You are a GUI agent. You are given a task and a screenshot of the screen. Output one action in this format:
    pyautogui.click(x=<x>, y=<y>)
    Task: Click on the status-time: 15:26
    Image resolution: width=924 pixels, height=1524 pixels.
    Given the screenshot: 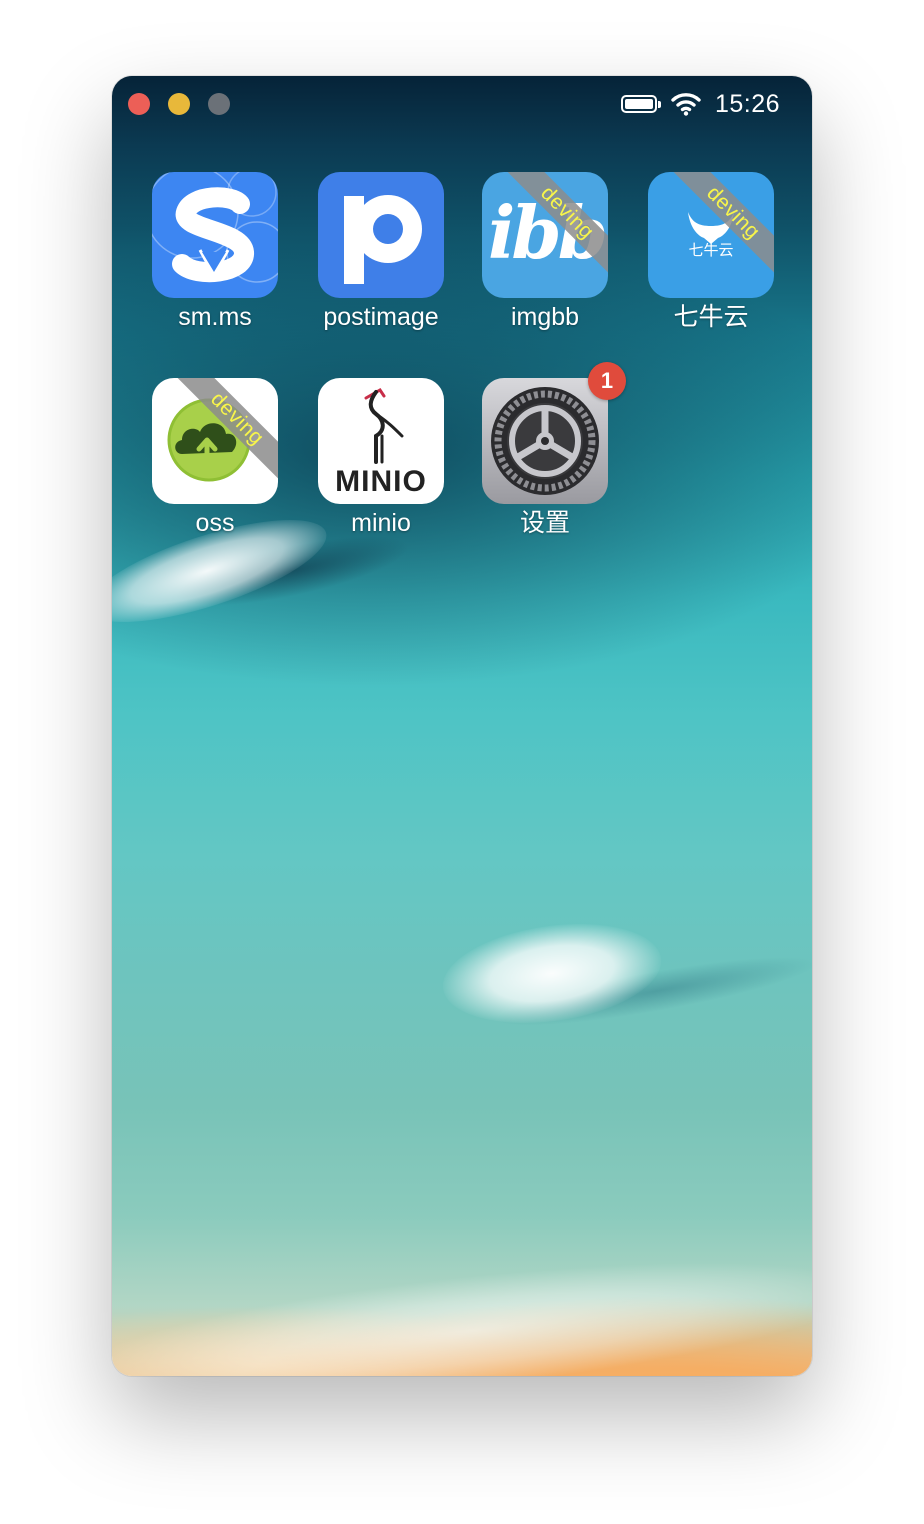 What is the action you would take?
    pyautogui.click(x=747, y=103)
    